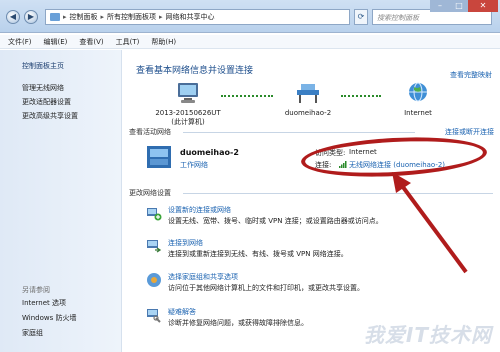  Describe the element at coordinates (32, 333) in the screenshot. I see `sidebar-item-homegroup: 家庭组` at that location.